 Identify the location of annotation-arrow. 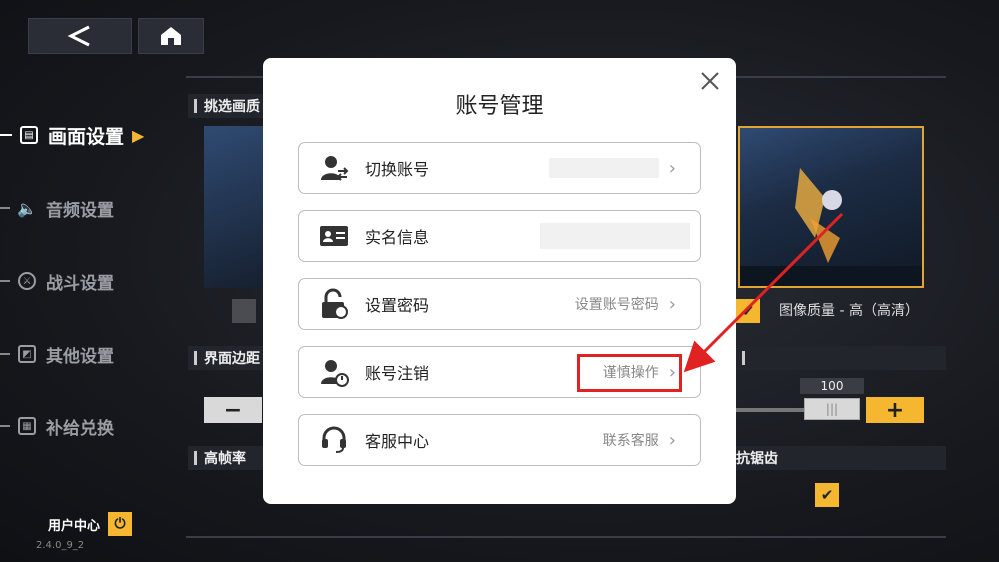
(763, 292).